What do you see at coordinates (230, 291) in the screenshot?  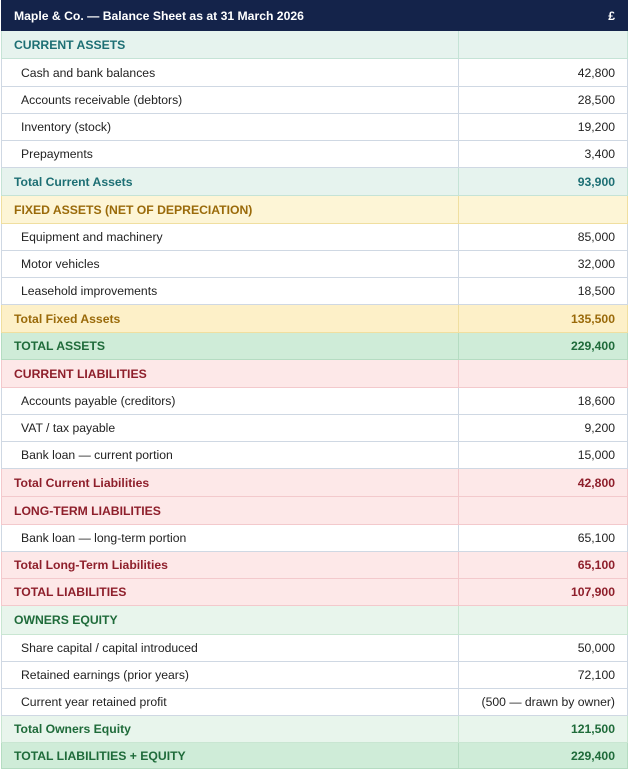 I see `line-item-label: Leasehold improvements` at bounding box center [230, 291].